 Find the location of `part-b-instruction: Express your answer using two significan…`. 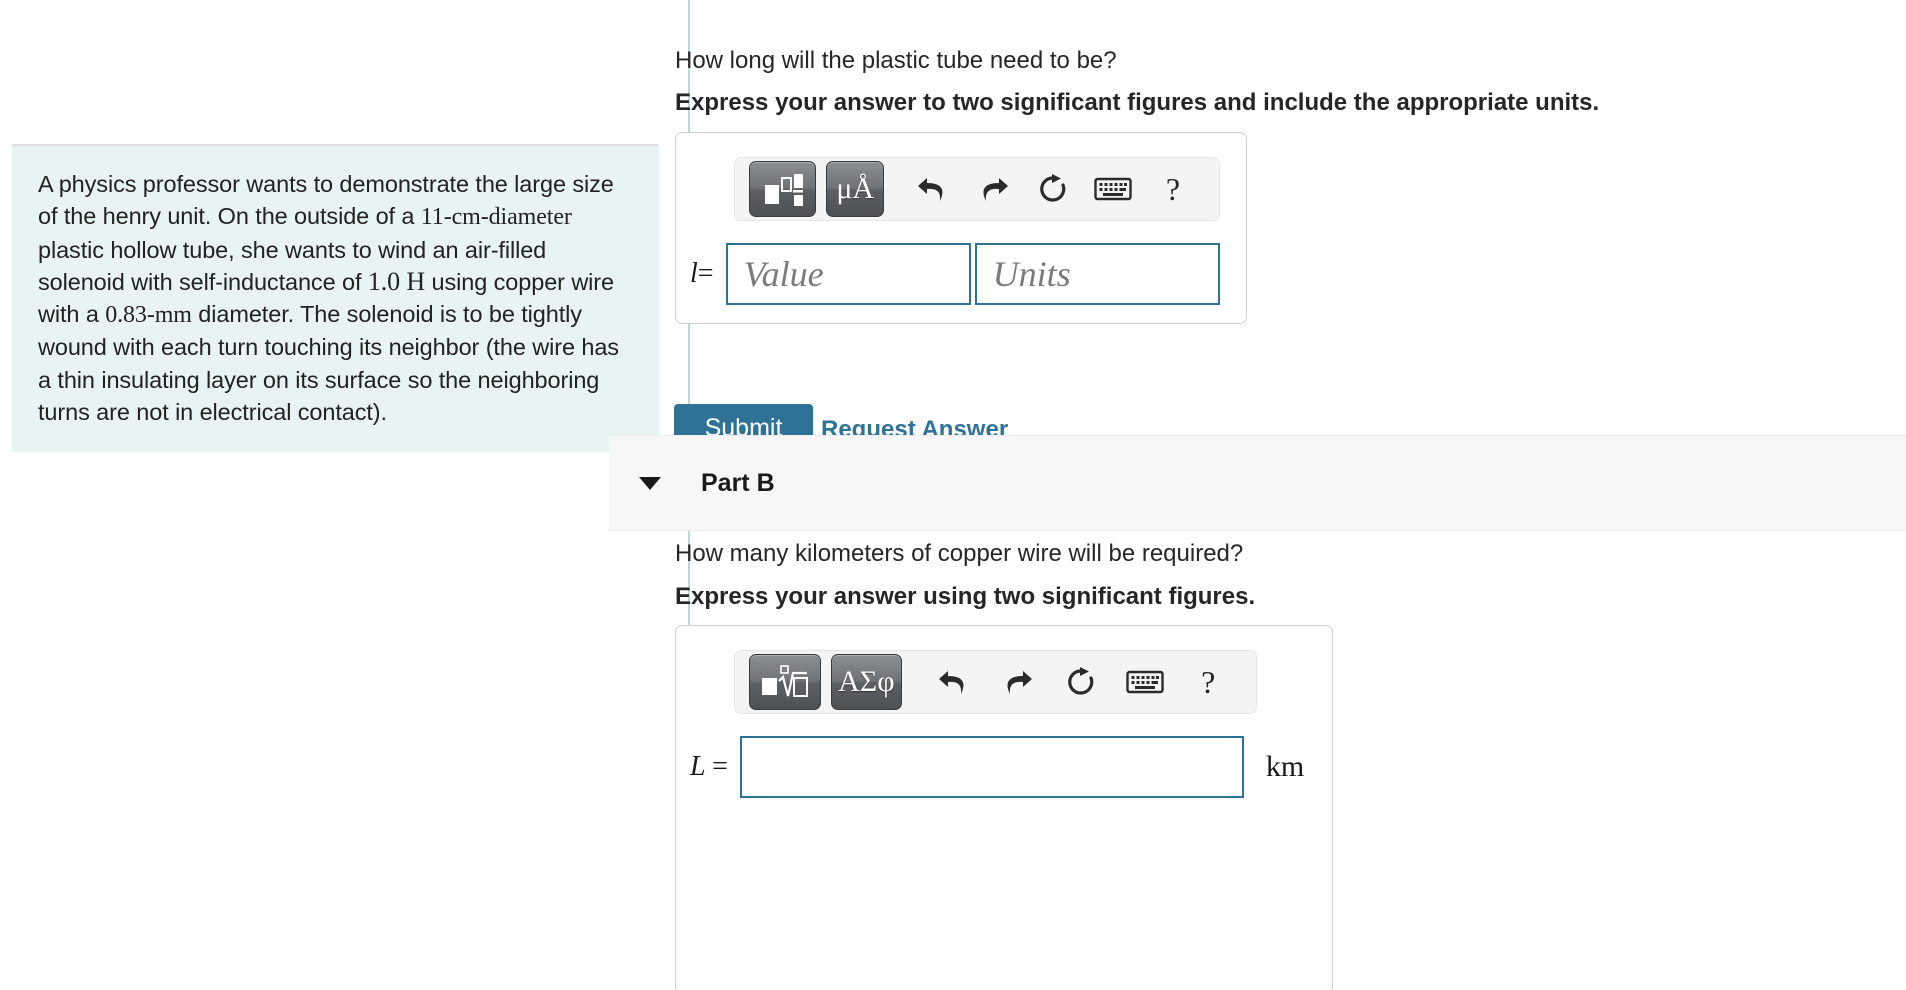

part-b-instruction: Express your answer using two significan… is located at coordinates (965, 596).